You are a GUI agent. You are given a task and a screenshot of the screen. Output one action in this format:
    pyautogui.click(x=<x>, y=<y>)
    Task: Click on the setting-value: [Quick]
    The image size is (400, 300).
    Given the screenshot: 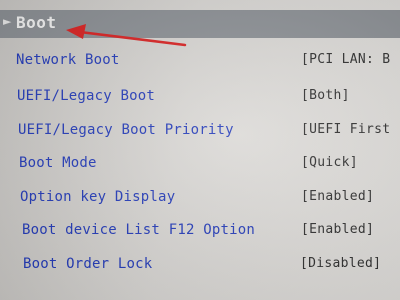 What is the action you would take?
    pyautogui.click(x=329, y=162)
    